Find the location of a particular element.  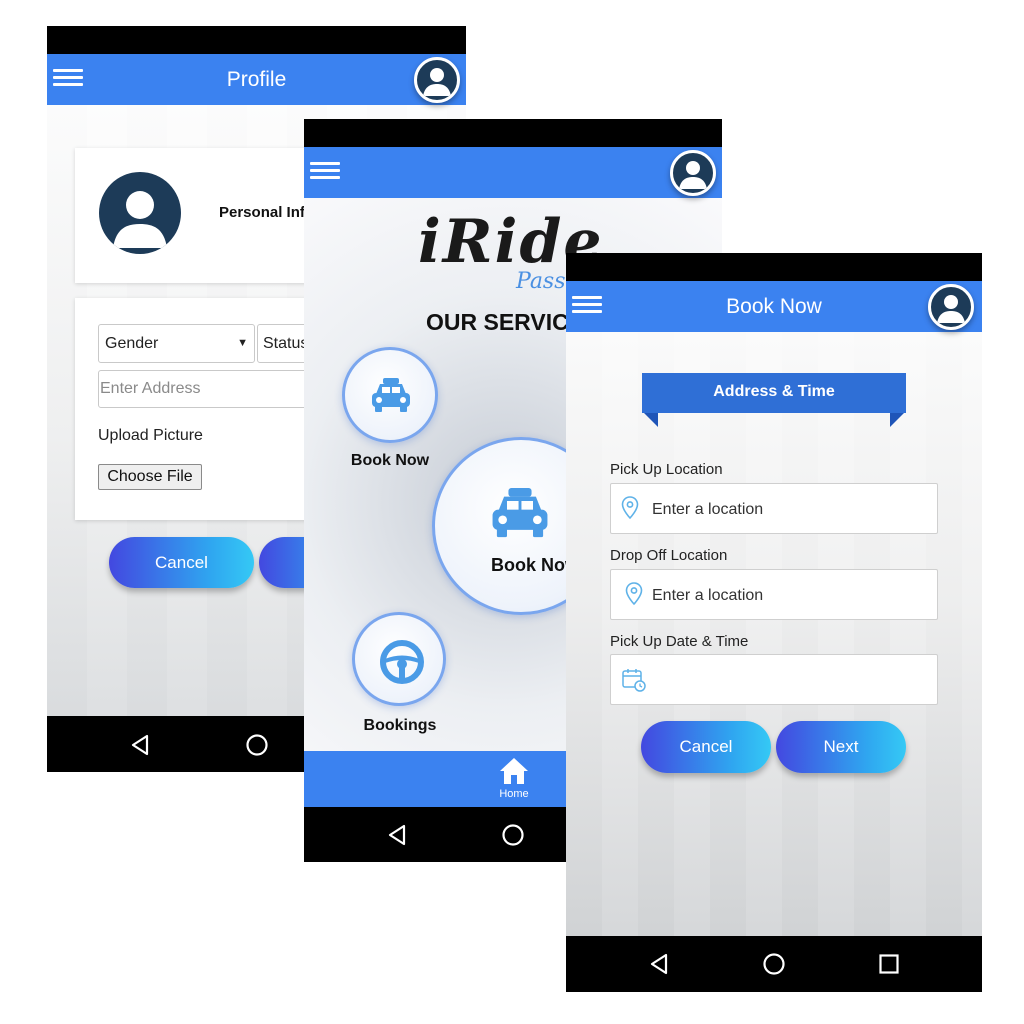

page-title: Book Now is located at coordinates (774, 306).